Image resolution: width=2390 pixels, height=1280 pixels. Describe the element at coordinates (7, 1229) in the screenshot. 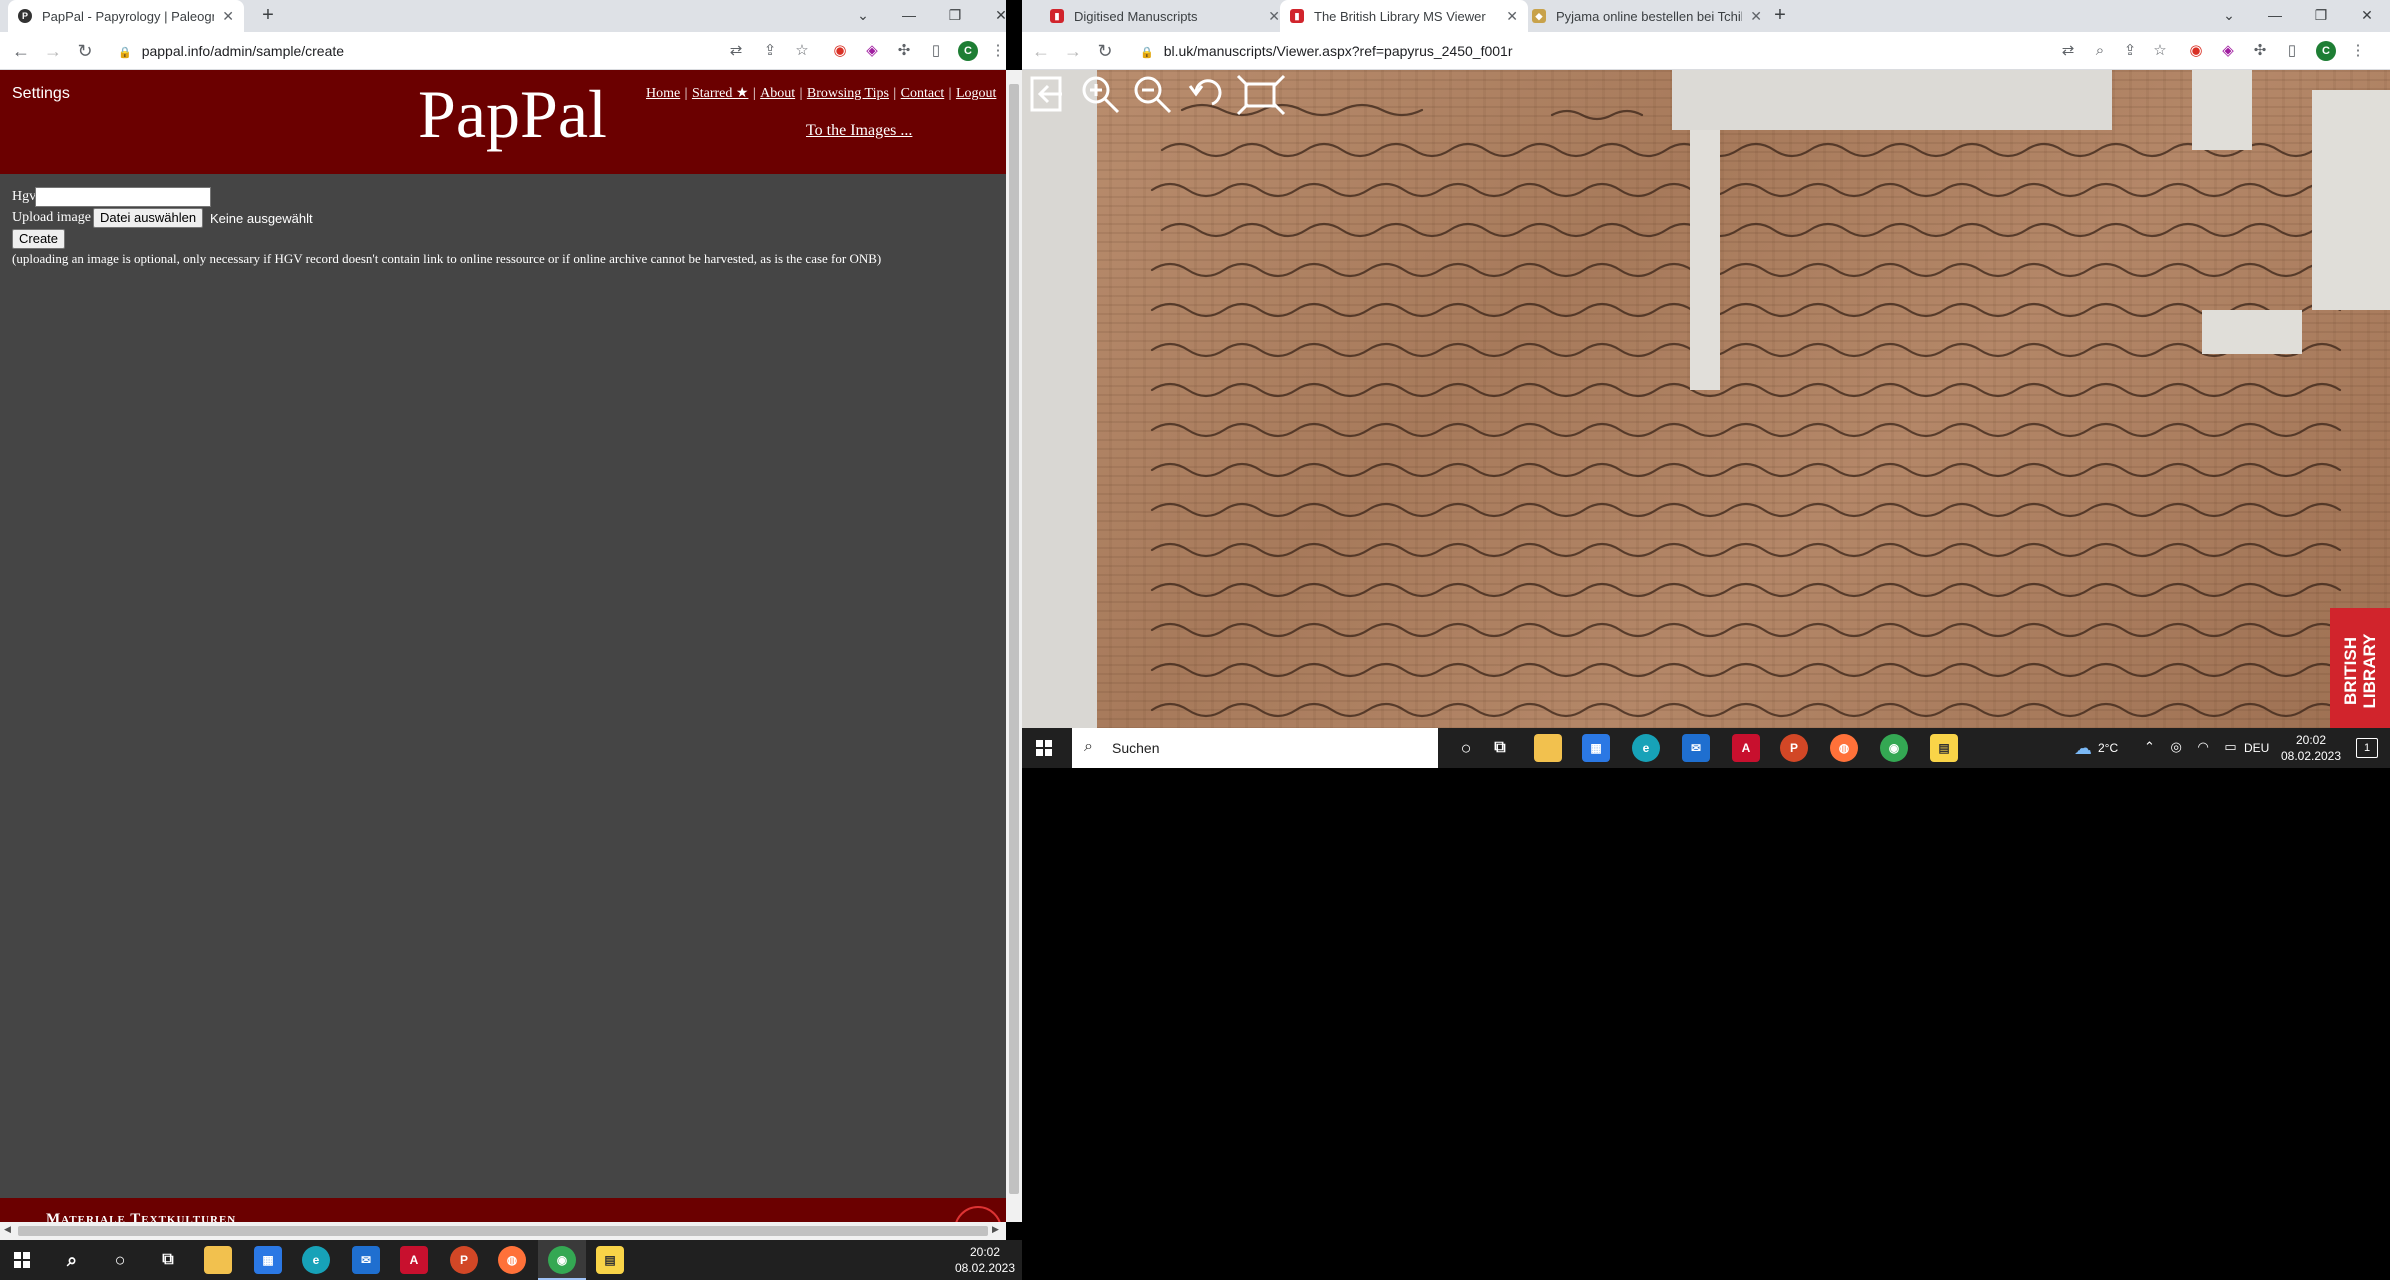

I see `scroll-left-arrow: ◀` at that location.